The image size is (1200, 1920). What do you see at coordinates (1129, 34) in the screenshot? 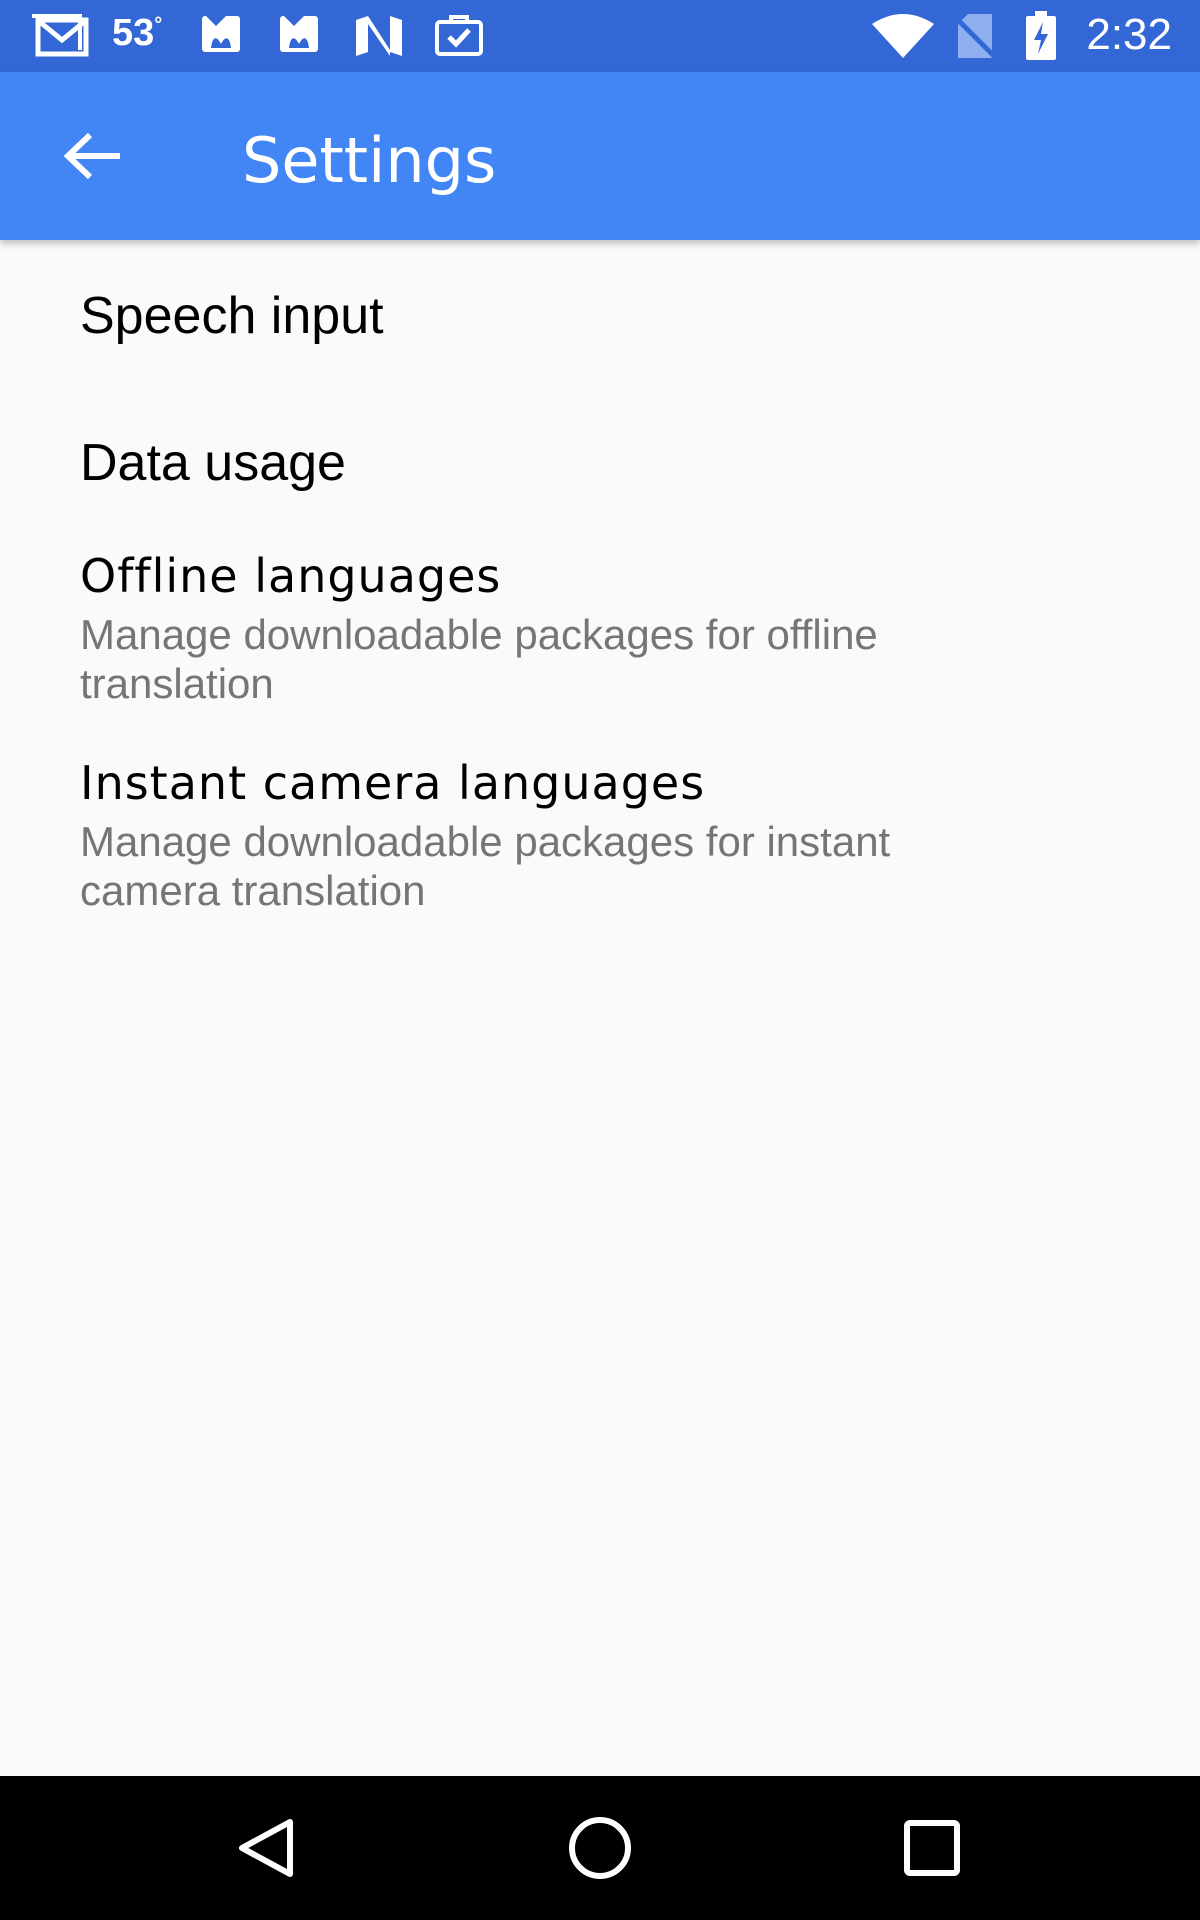
I see `status-time: 2:32` at bounding box center [1129, 34].